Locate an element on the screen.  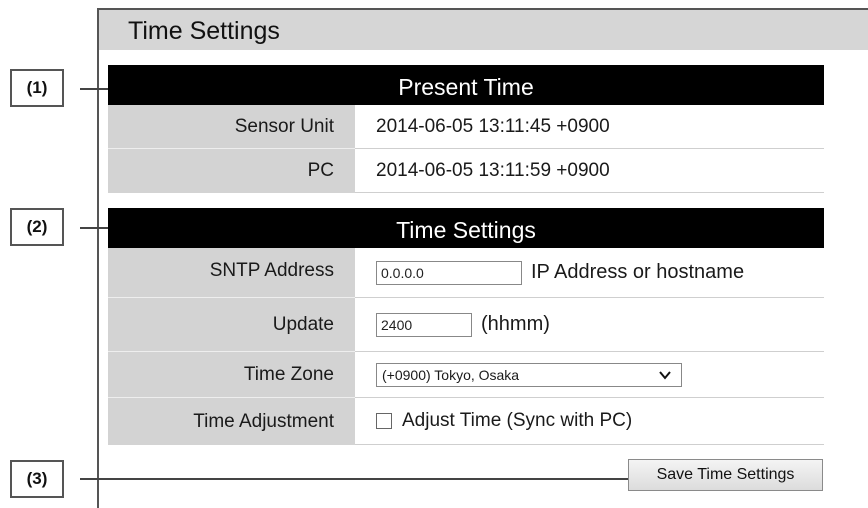
timezone-label: Time Zone is located at coordinates (231, 375).